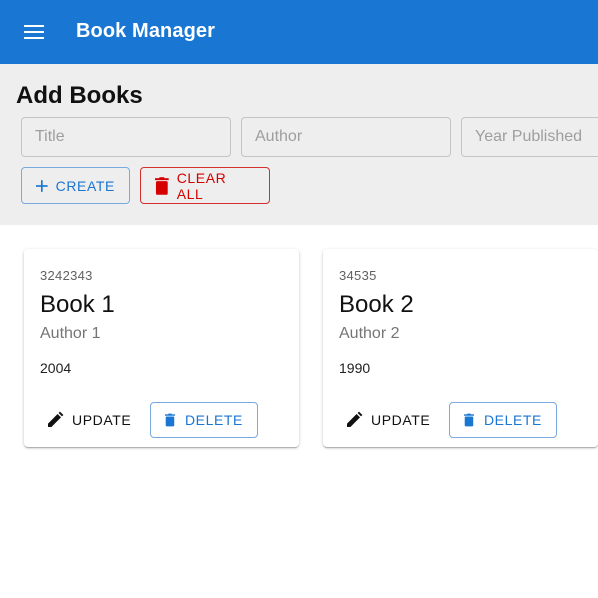 The height and width of the screenshot is (598, 598). Describe the element at coordinates (70, 333) in the screenshot. I see `book-author: Author 1` at that location.